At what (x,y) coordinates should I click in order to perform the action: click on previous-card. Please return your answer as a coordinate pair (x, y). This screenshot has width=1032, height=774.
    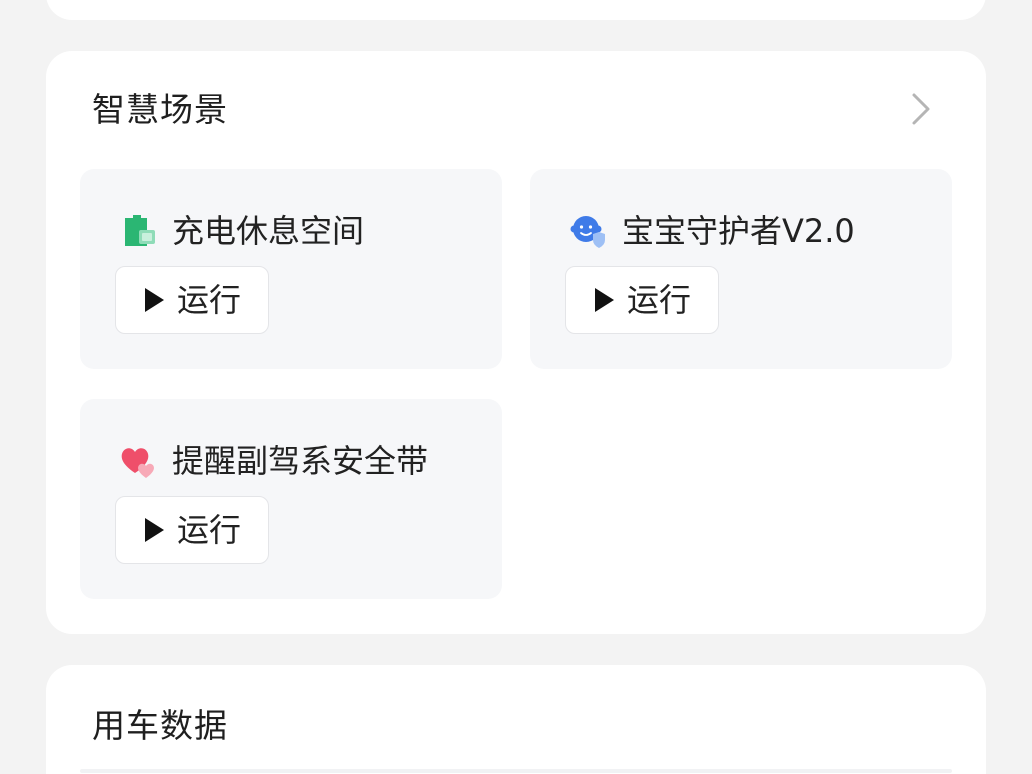
    Looking at the image, I should click on (516, 10).